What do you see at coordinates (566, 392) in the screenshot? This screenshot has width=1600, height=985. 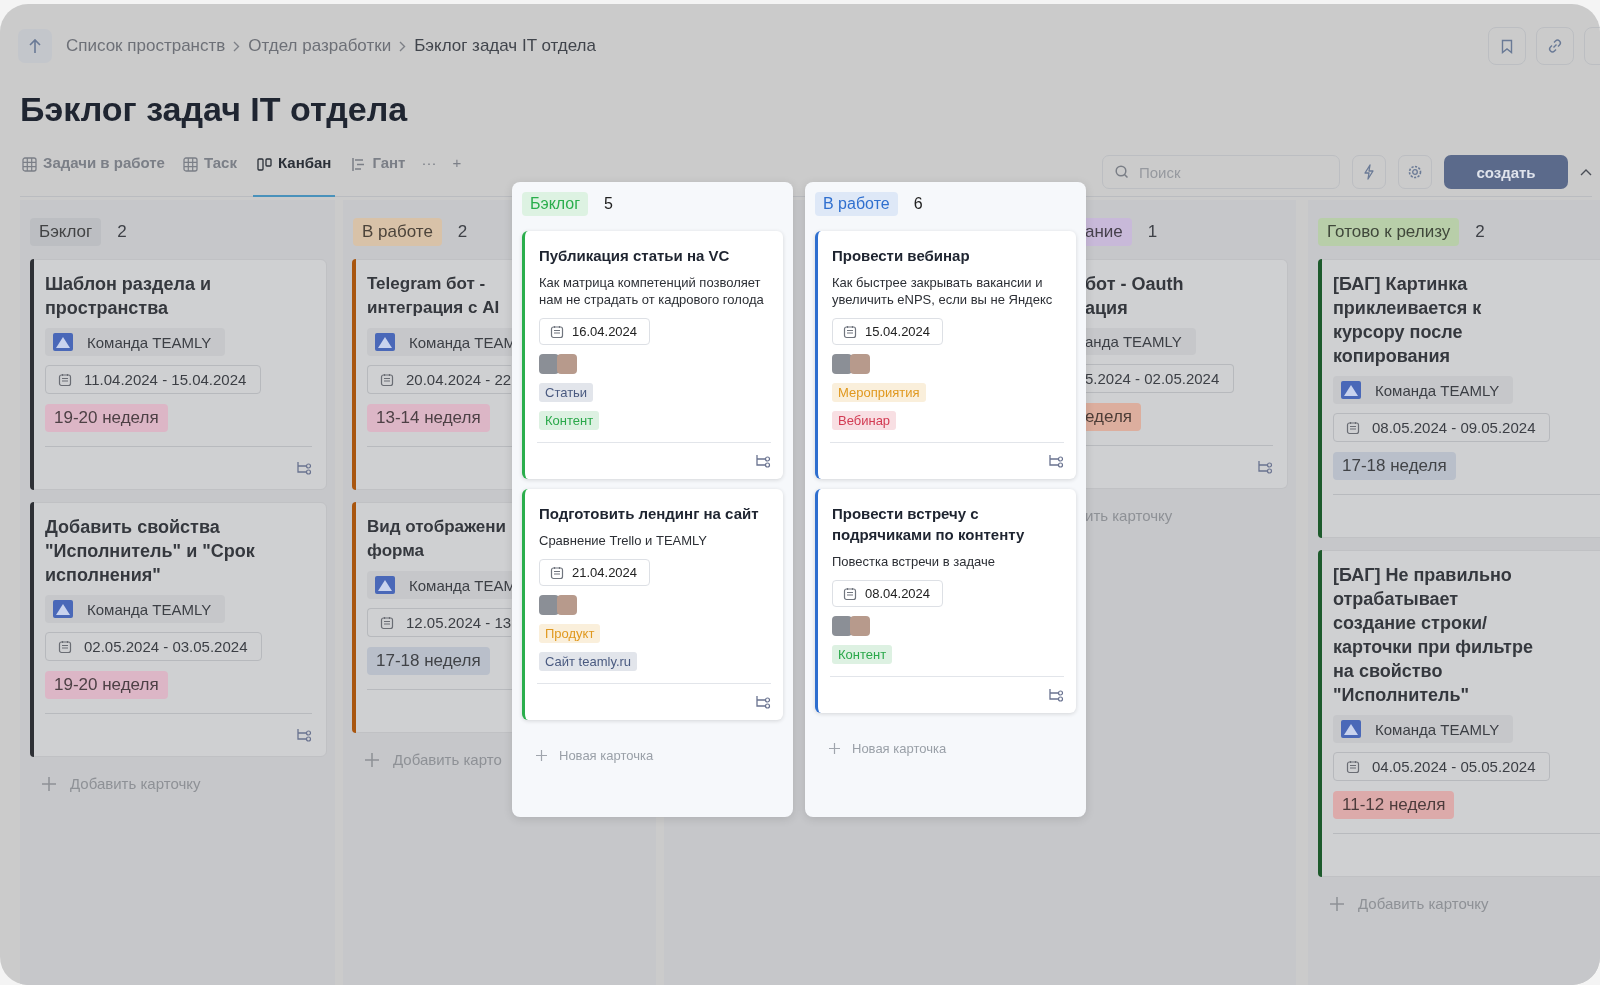 I see `card-tag: Статьи` at bounding box center [566, 392].